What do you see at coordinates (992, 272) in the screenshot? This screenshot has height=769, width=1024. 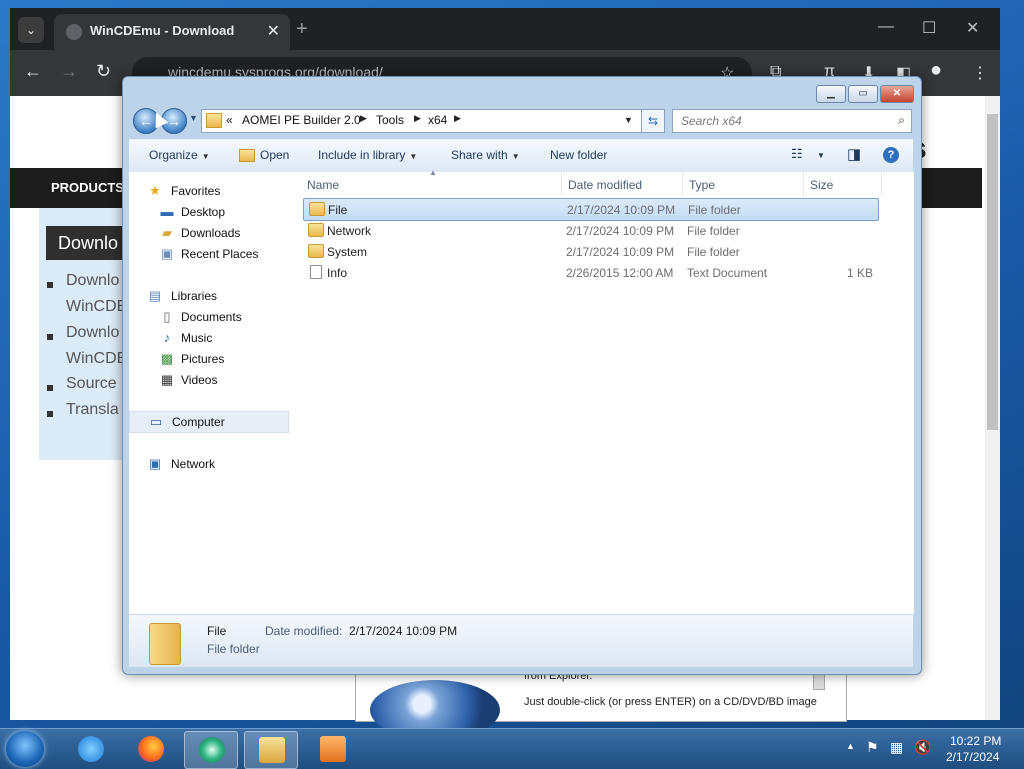 I see `page-scrollbar-thumb` at bounding box center [992, 272].